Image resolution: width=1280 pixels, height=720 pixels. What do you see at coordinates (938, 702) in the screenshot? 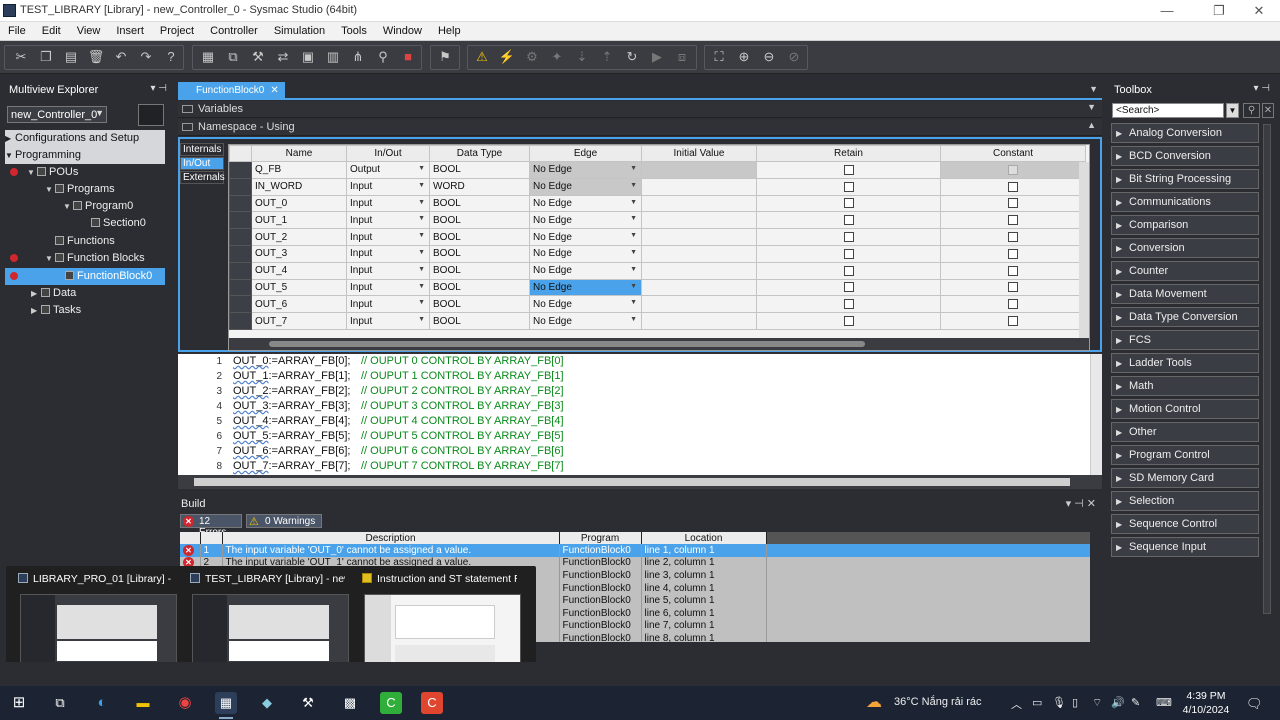
I see `weather-text: 36°C Nắng rải rác` at bounding box center [938, 702].